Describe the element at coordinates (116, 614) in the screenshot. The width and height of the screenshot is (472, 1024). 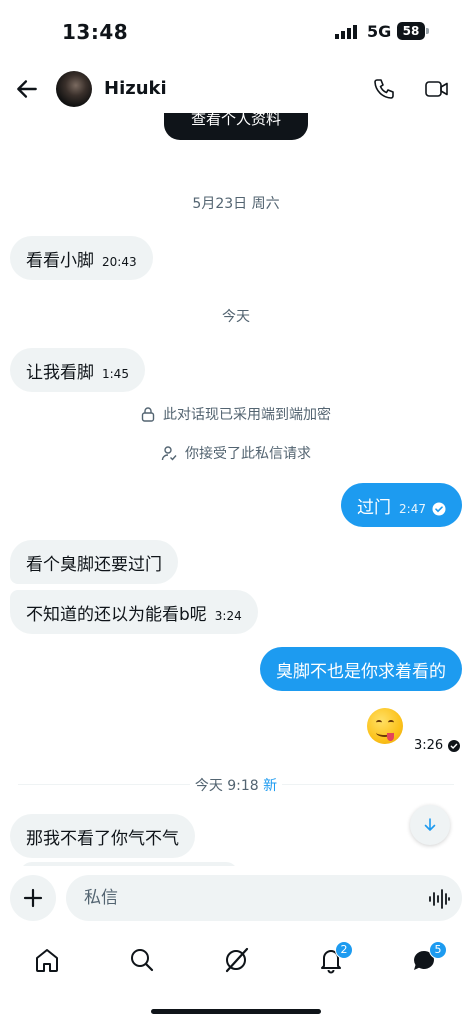
I see `message-text: 不知道的还以为能看b呢` at that location.